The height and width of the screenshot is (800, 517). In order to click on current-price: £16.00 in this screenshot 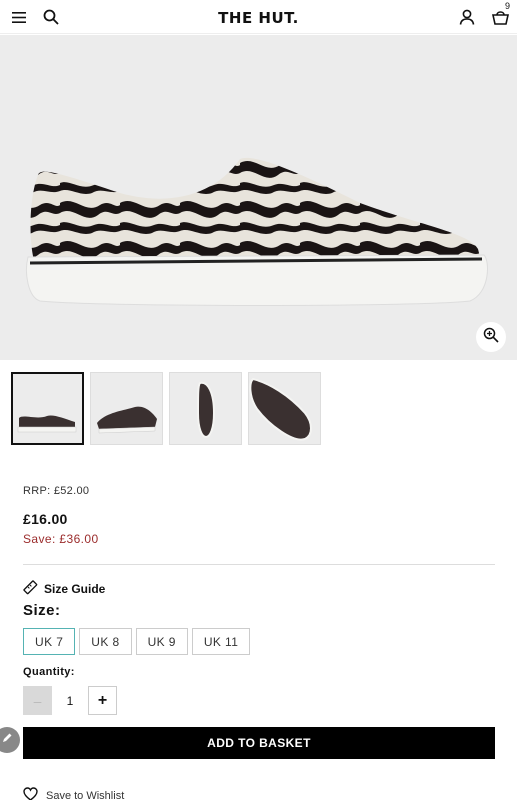, I will do `click(45, 519)`.